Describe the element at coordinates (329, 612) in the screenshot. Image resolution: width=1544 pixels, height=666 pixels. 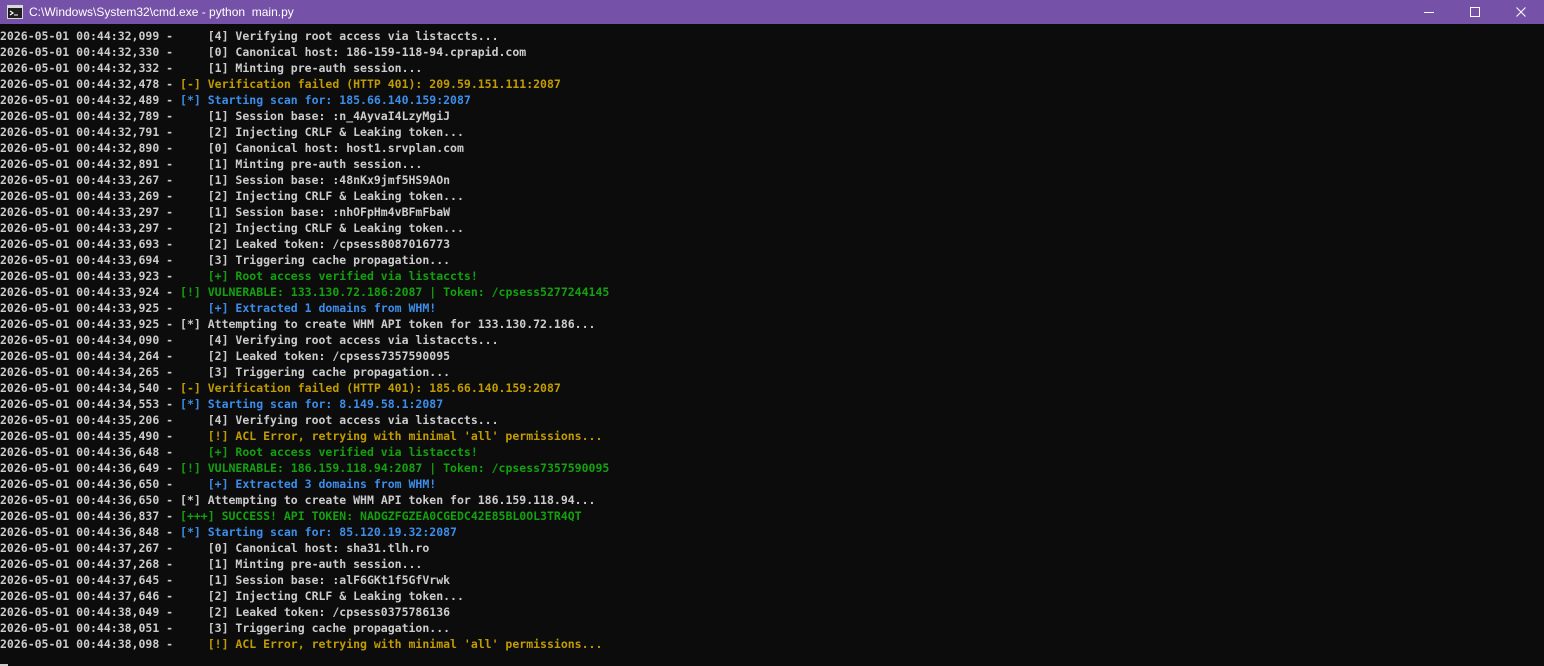
I see `log-message: [2] Leaked token: /cpsess0375786136` at that location.